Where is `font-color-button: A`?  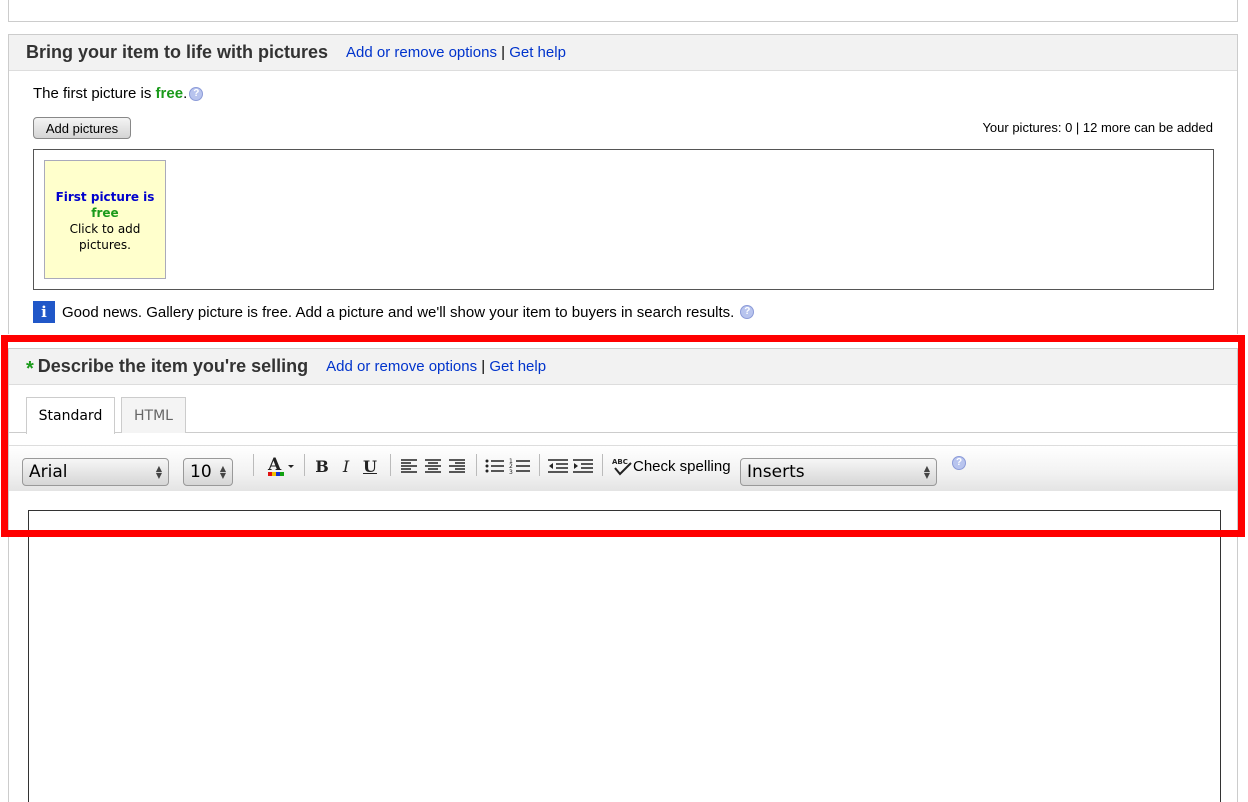 font-color-button: A is located at coordinates (282, 465).